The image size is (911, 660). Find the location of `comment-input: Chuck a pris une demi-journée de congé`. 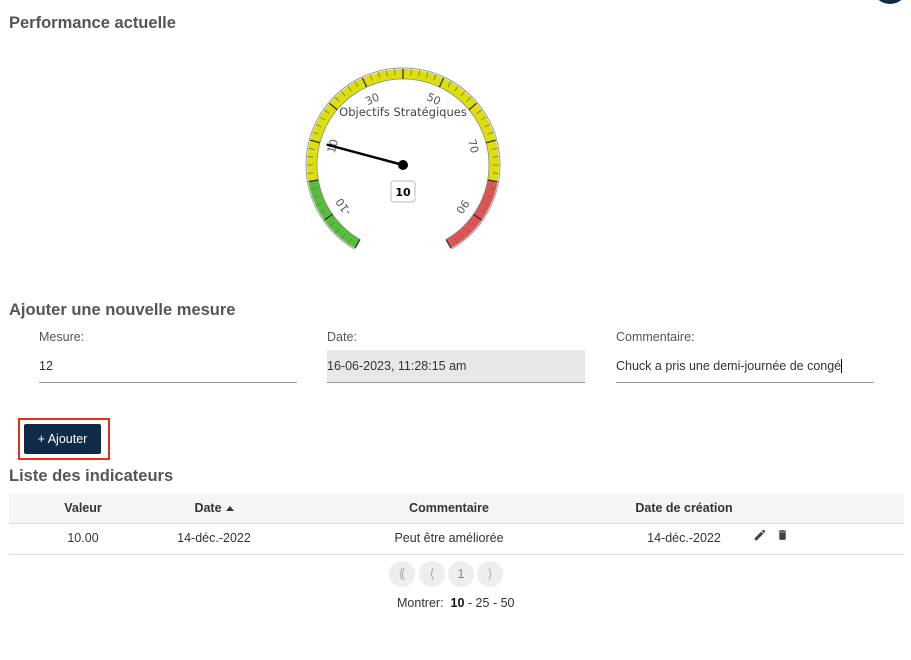

comment-input: Chuck a pris une demi-journée de congé is located at coordinates (745, 366).